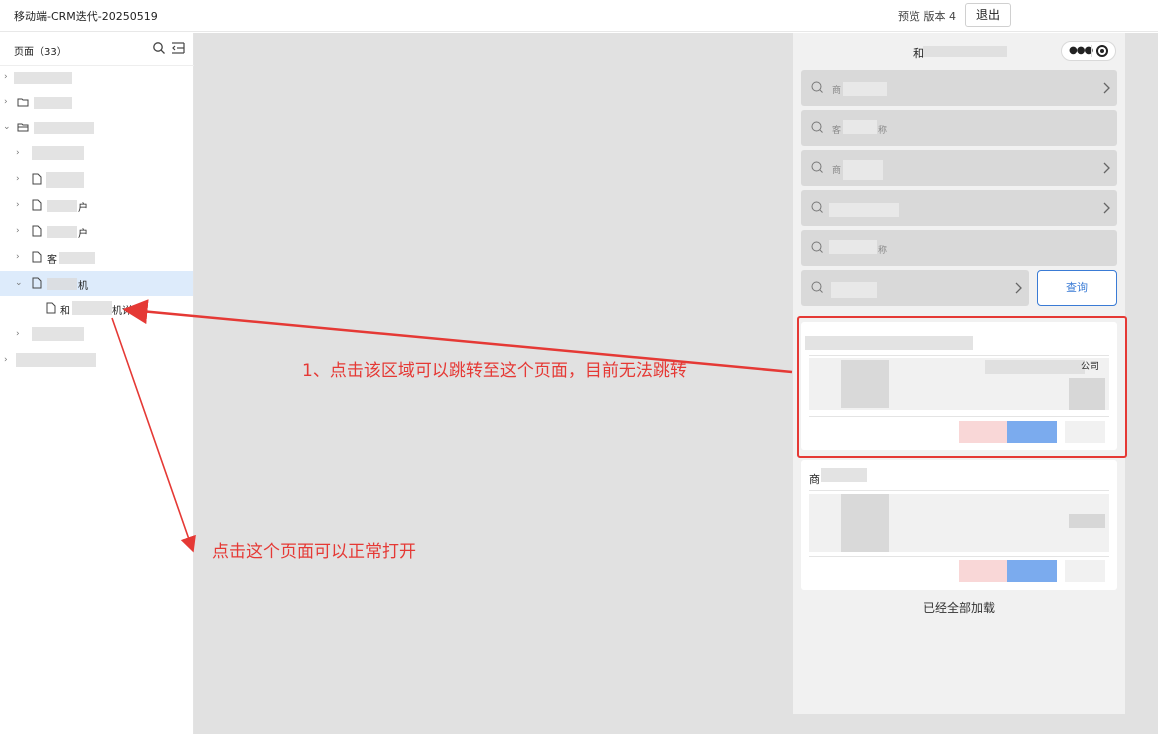  I want to click on exit-button: 退出, so click(988, 15).